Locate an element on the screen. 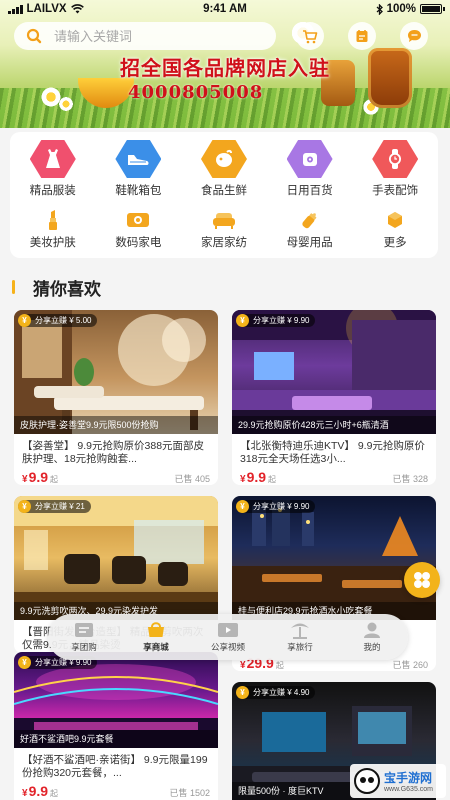  product-caption: 皮肤护理·姿善堂9.9元限500份抢购 is located at coordinates (116, 425).